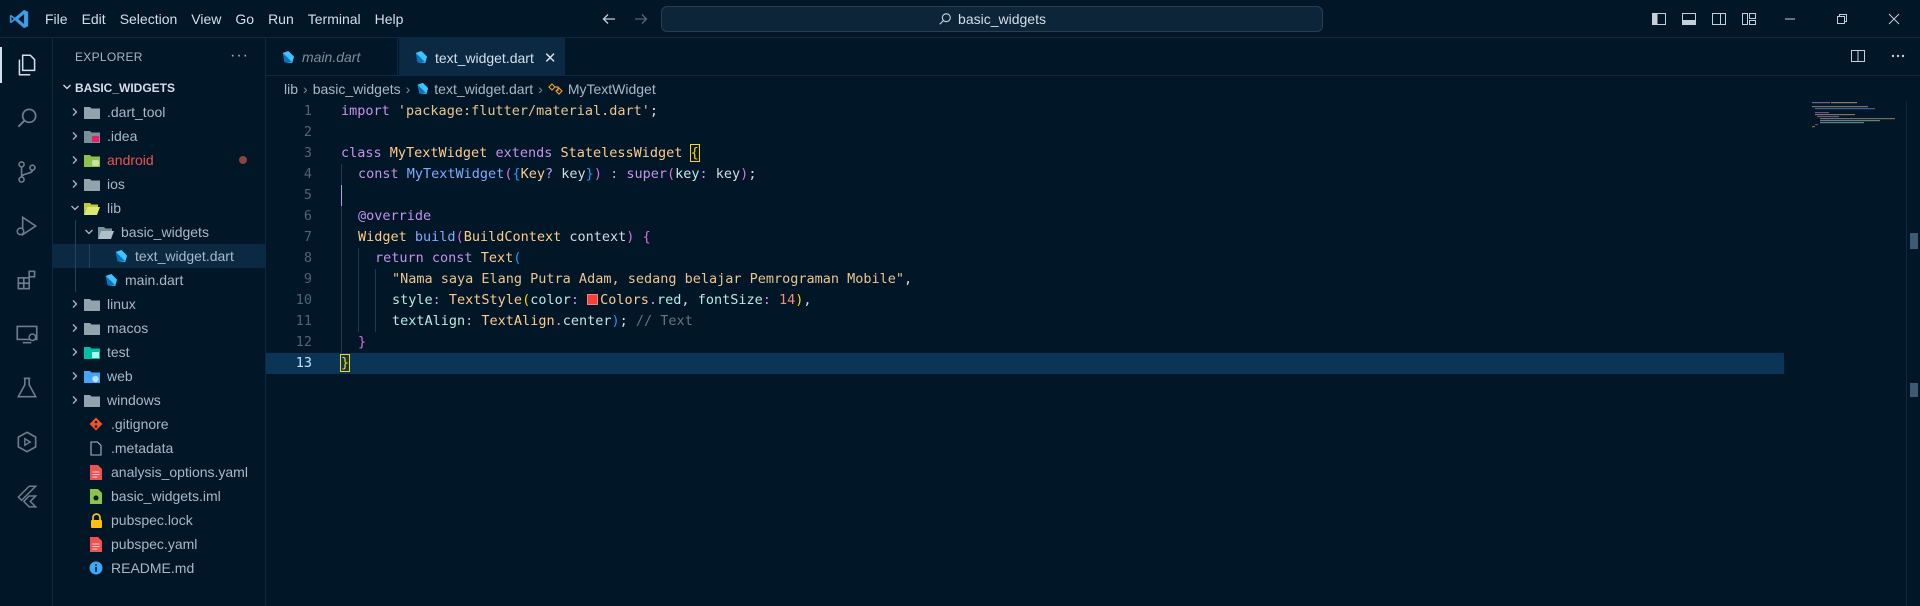 This screenshot has width=1920, height=606. What do you see at coordinates (159, 304) in the screenshot?
I see `tree-item-linux: linux` at bounding box center [159, 304].